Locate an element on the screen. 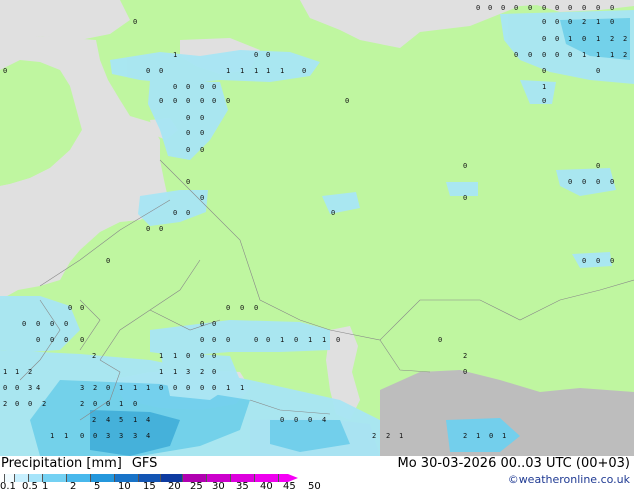 The height and width of the screenshot is (492, 634). precipitation-label: Precipitation [mm] is located at coordinates (61, 463).